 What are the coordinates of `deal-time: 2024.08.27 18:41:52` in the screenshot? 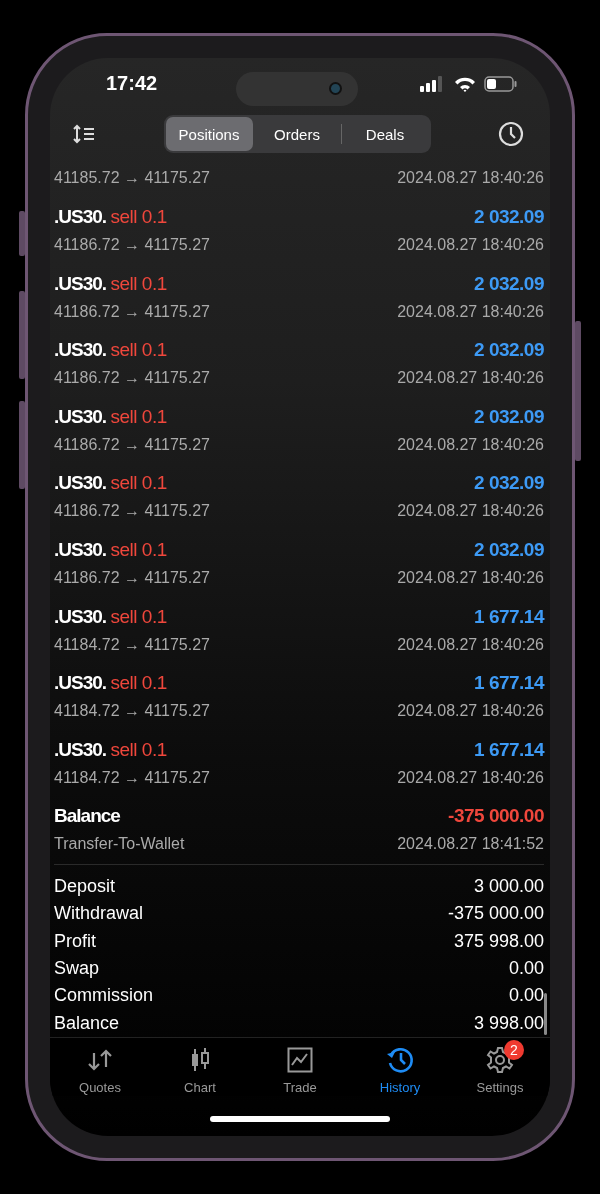 It's located at (470, 844).